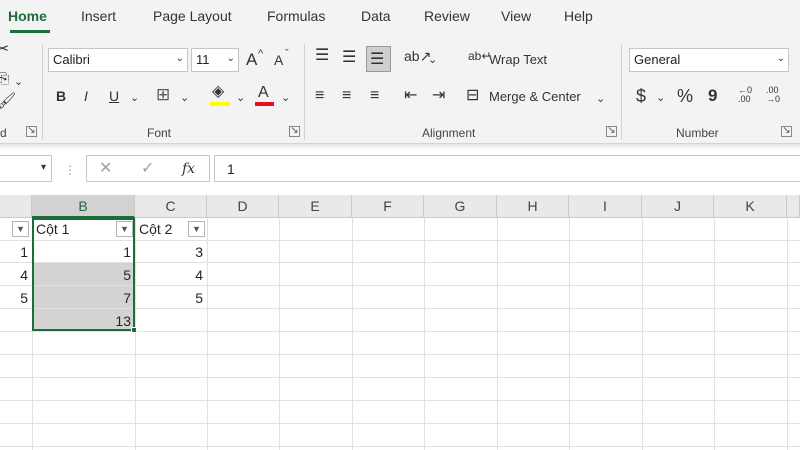 The width and height of the screenshot is (800, 450). What do you see at coordinates (660, 98) in the screenshot?
I see `currency-dropdown-icon: ⌄` at bounding box center [660, 98].